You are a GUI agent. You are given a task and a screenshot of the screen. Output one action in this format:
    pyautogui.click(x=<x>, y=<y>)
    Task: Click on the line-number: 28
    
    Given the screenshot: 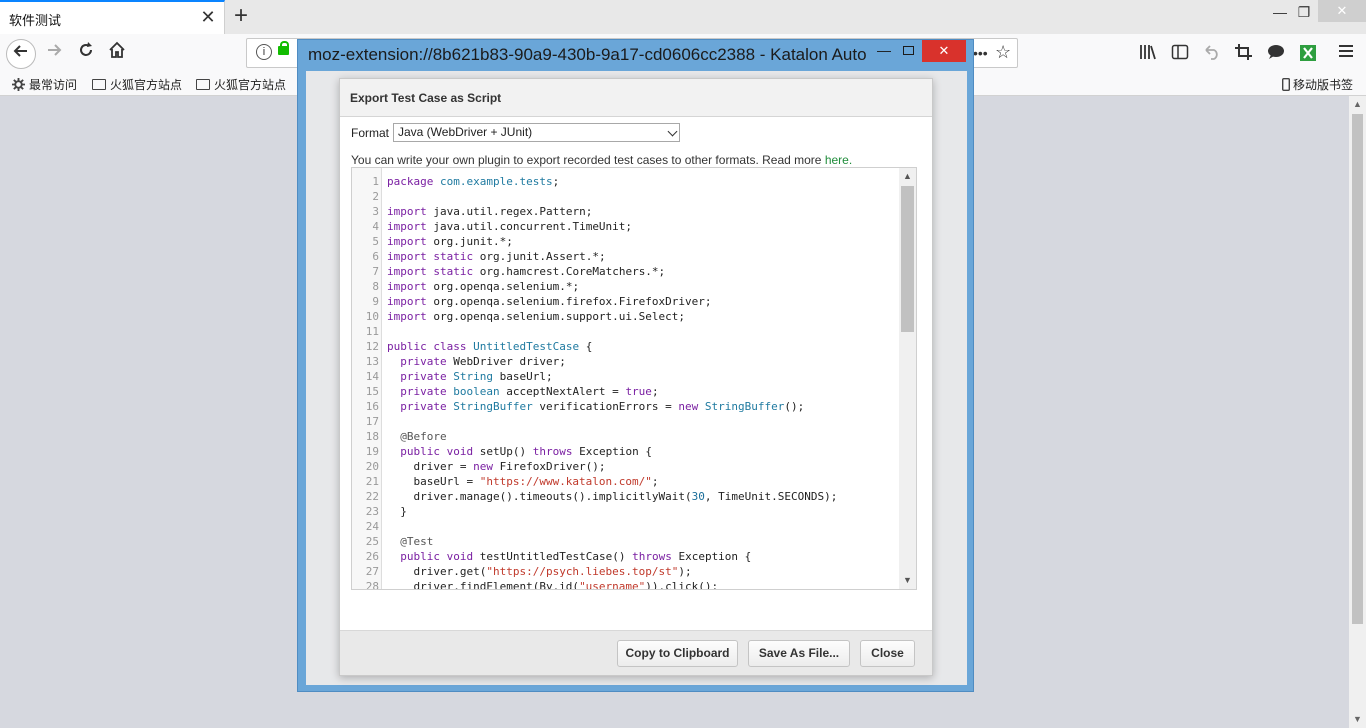 What is the action you would take?
    pyautogui.click(x=372, y=585)
    